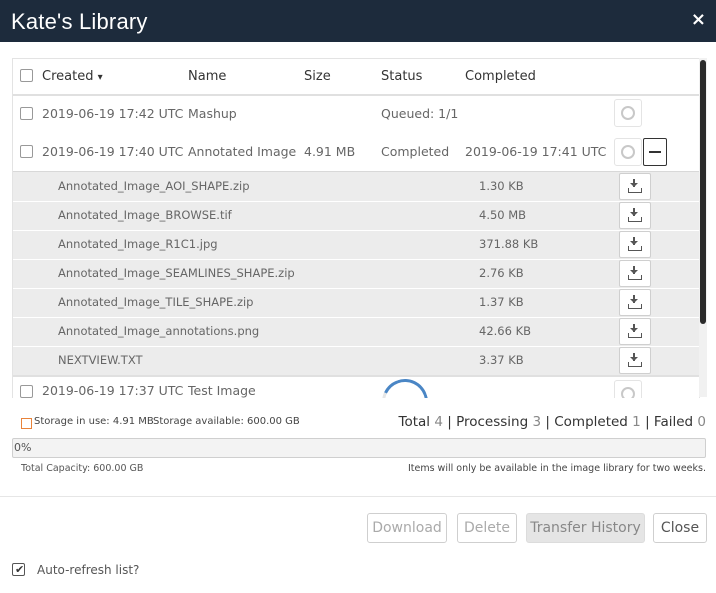 Image resolution: width=716 pixels, height=593 pixels. What do you see at coordinates (20, 569) in the screenshot?
I see `checkmark-icon: ✔` at bounding box center [20, 569].